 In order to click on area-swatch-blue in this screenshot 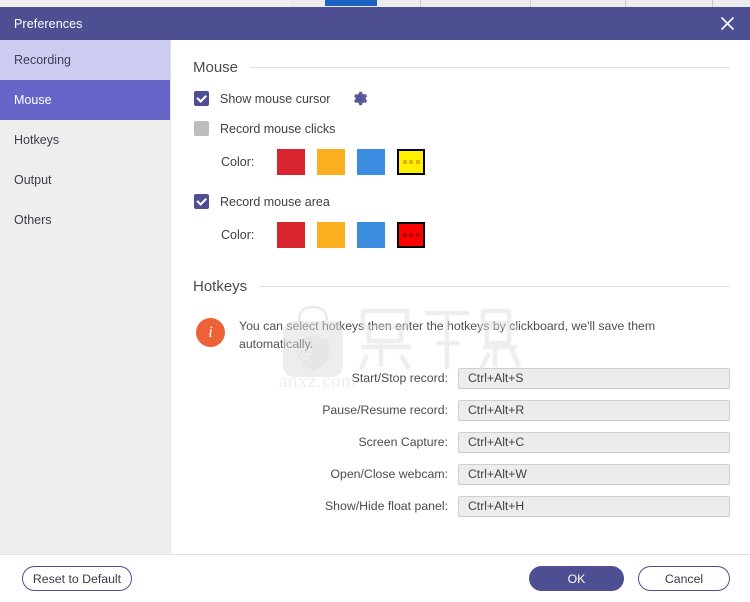, I will do `click(371, 235)`.